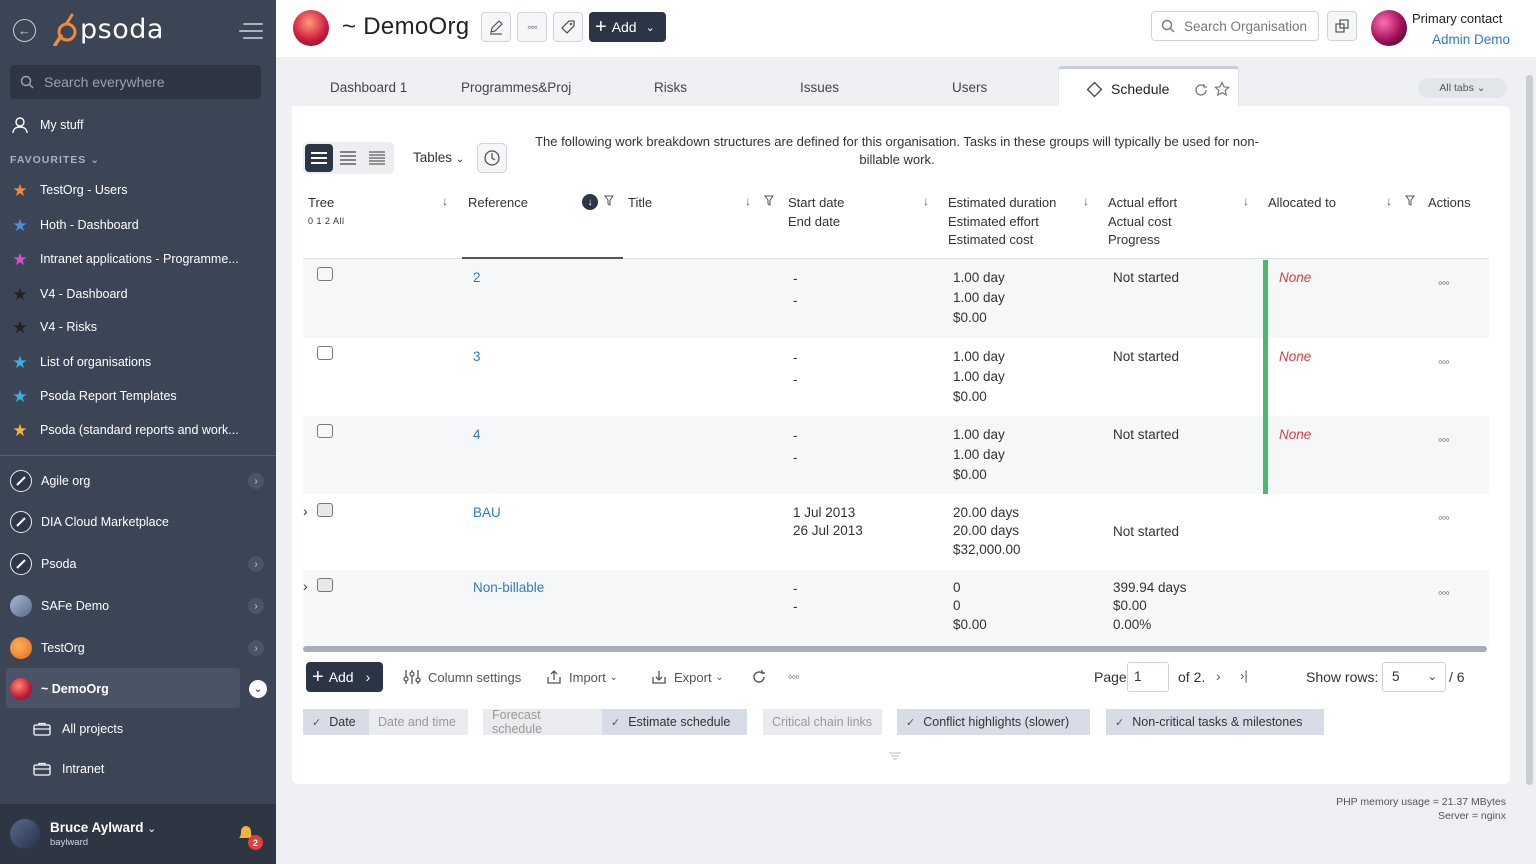 This screenshot has width=1536, height=864. I want to click on sub-item-all-projects: All projects, so click(149, 729).